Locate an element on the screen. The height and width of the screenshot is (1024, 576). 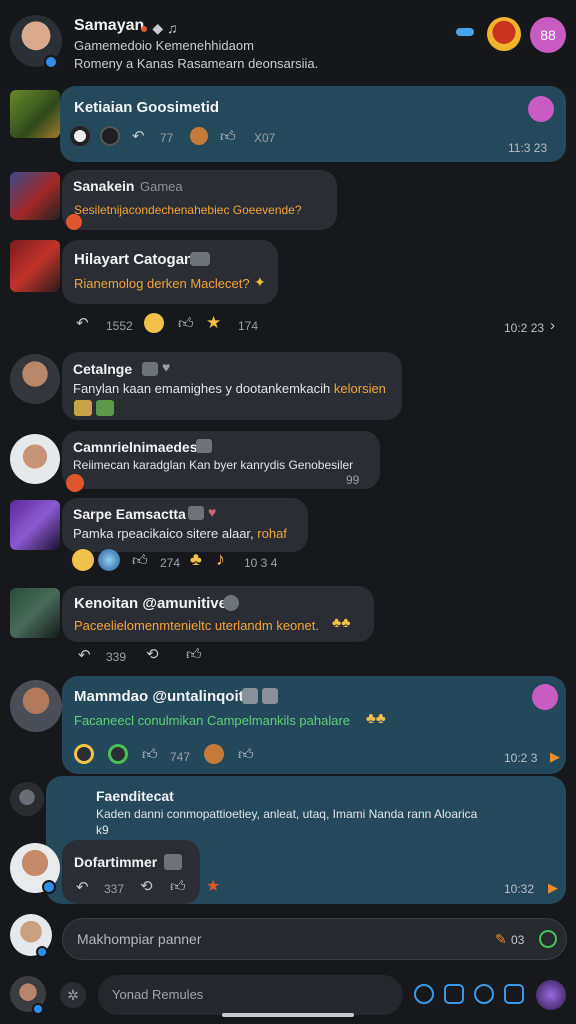
reaction-count: 1552 is located at coordinates (119, 326).